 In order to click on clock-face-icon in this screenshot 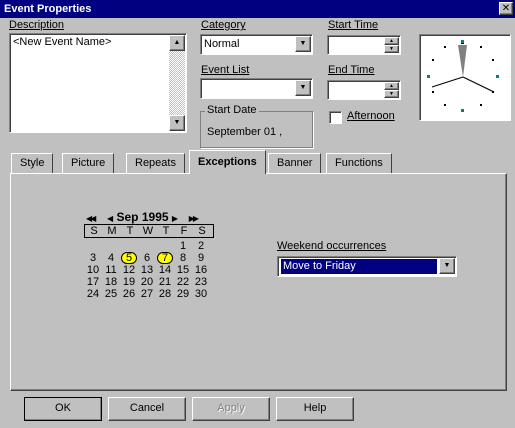, I will do `click(463, 76)`.